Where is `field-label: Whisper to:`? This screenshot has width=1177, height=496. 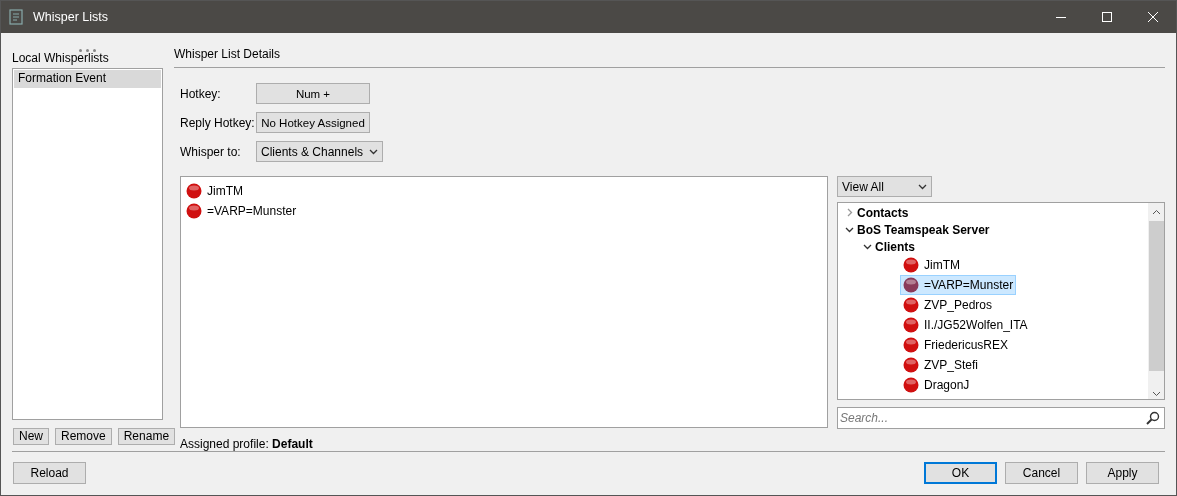
field-label: Whisper to: is located at coordinates (210, 151).